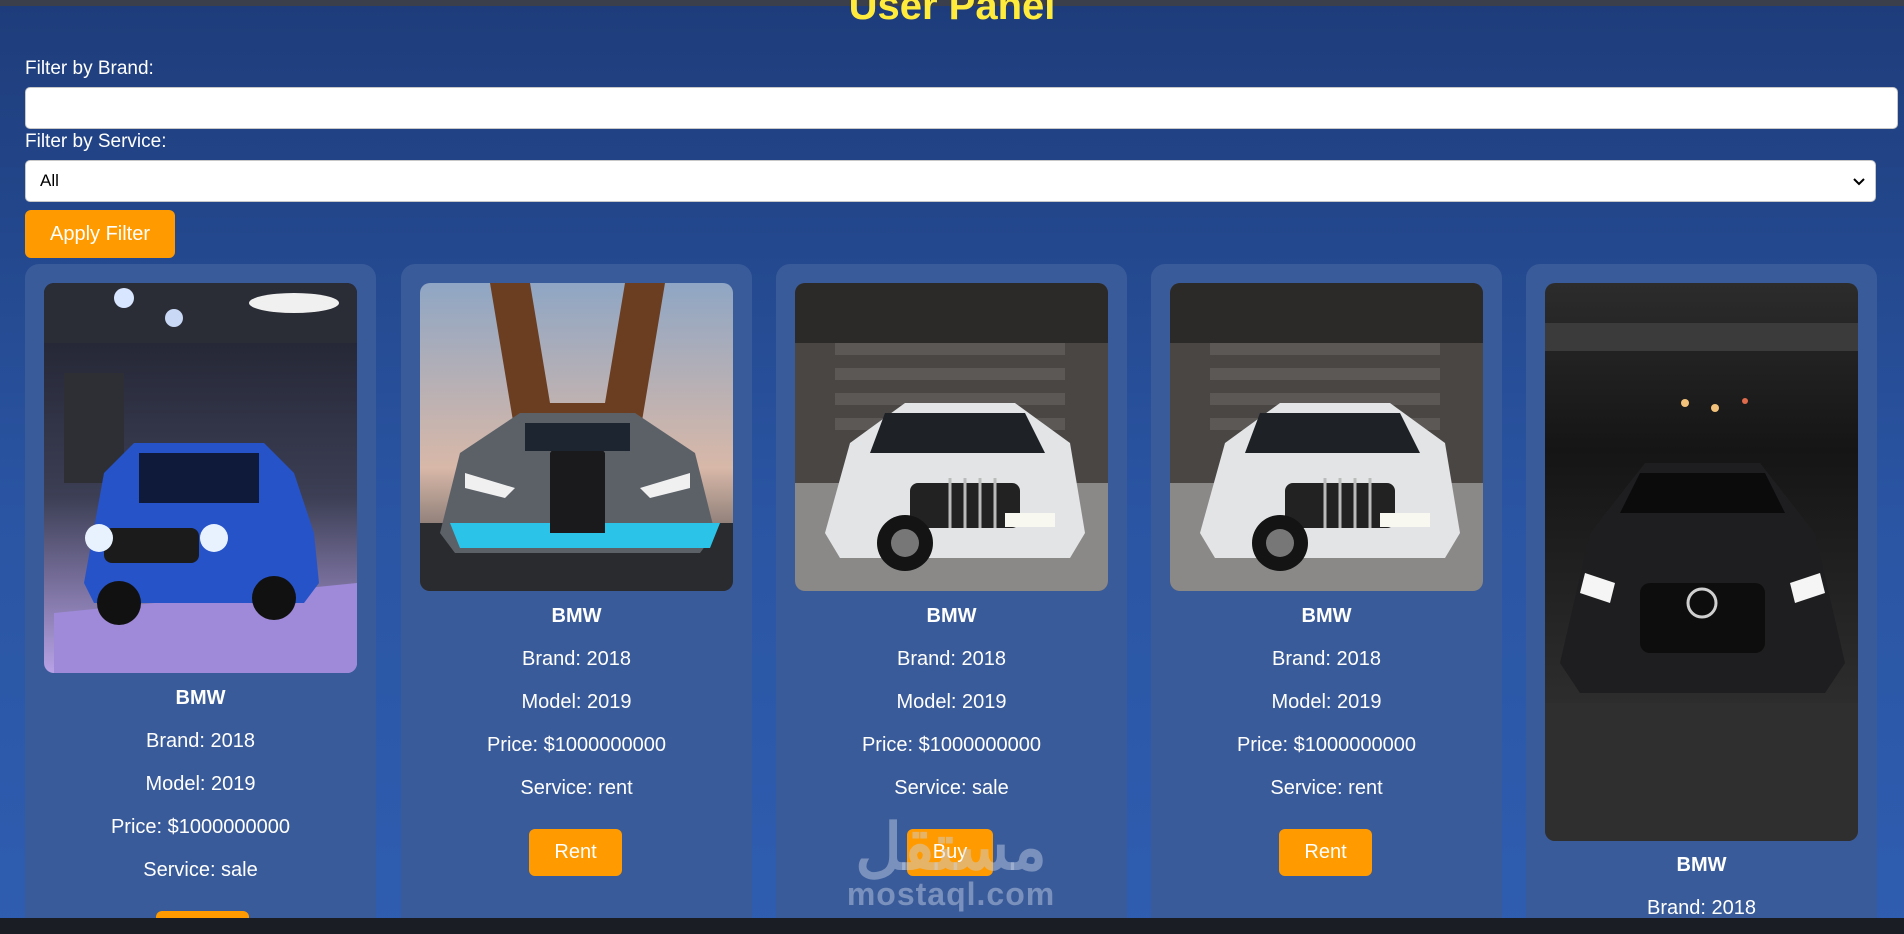 This screenshot has height=934, width=1904. I want to click on chevron-down-icon, so click(1859, 182).